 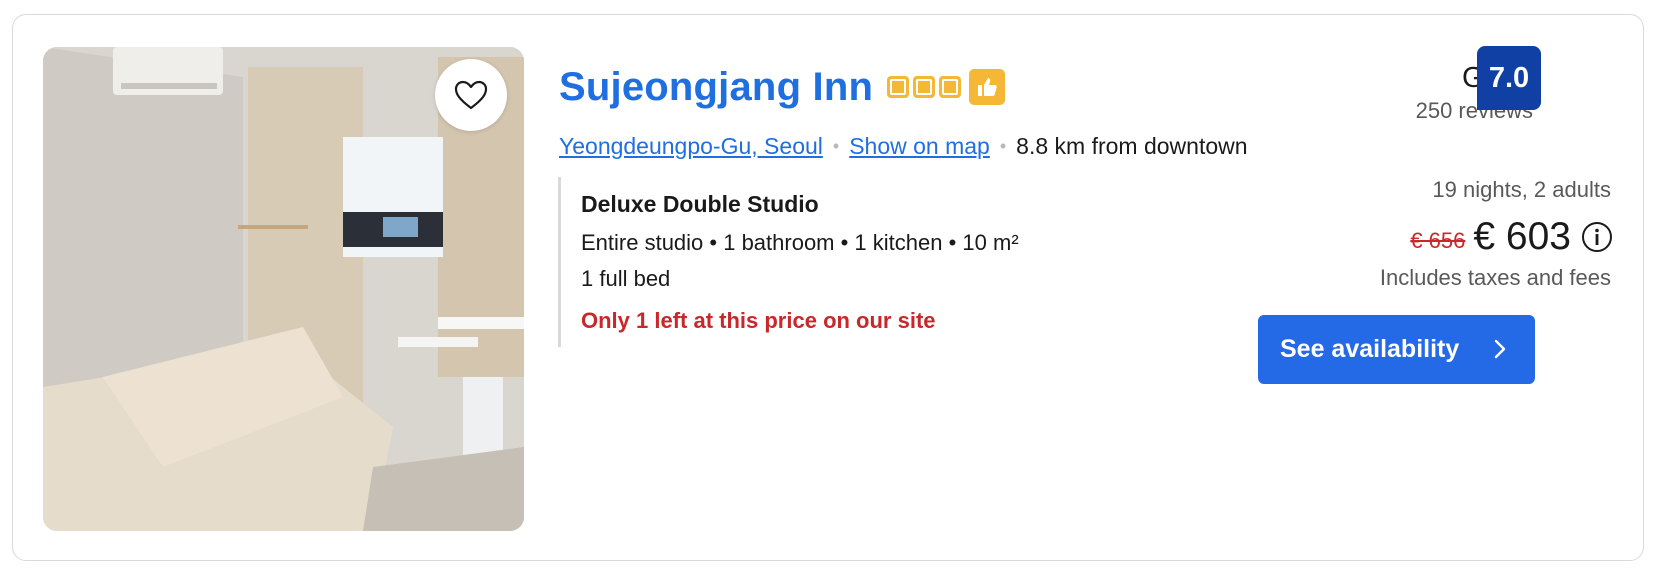 What do you see at coordinates (1597, 237) in the screenshot?
I see `info-icon` at bounding box center [1597, 237].